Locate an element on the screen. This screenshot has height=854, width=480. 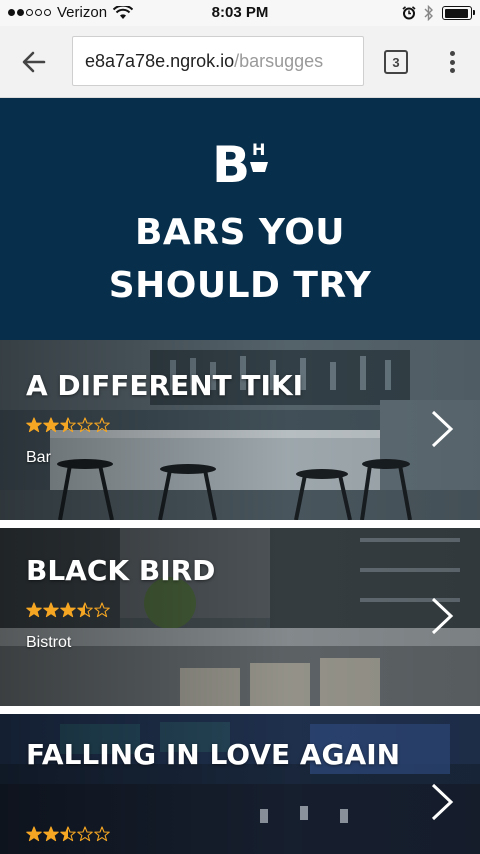
page-title: BARS YOU SHOULD TRY is located at coordinates (240, 259).